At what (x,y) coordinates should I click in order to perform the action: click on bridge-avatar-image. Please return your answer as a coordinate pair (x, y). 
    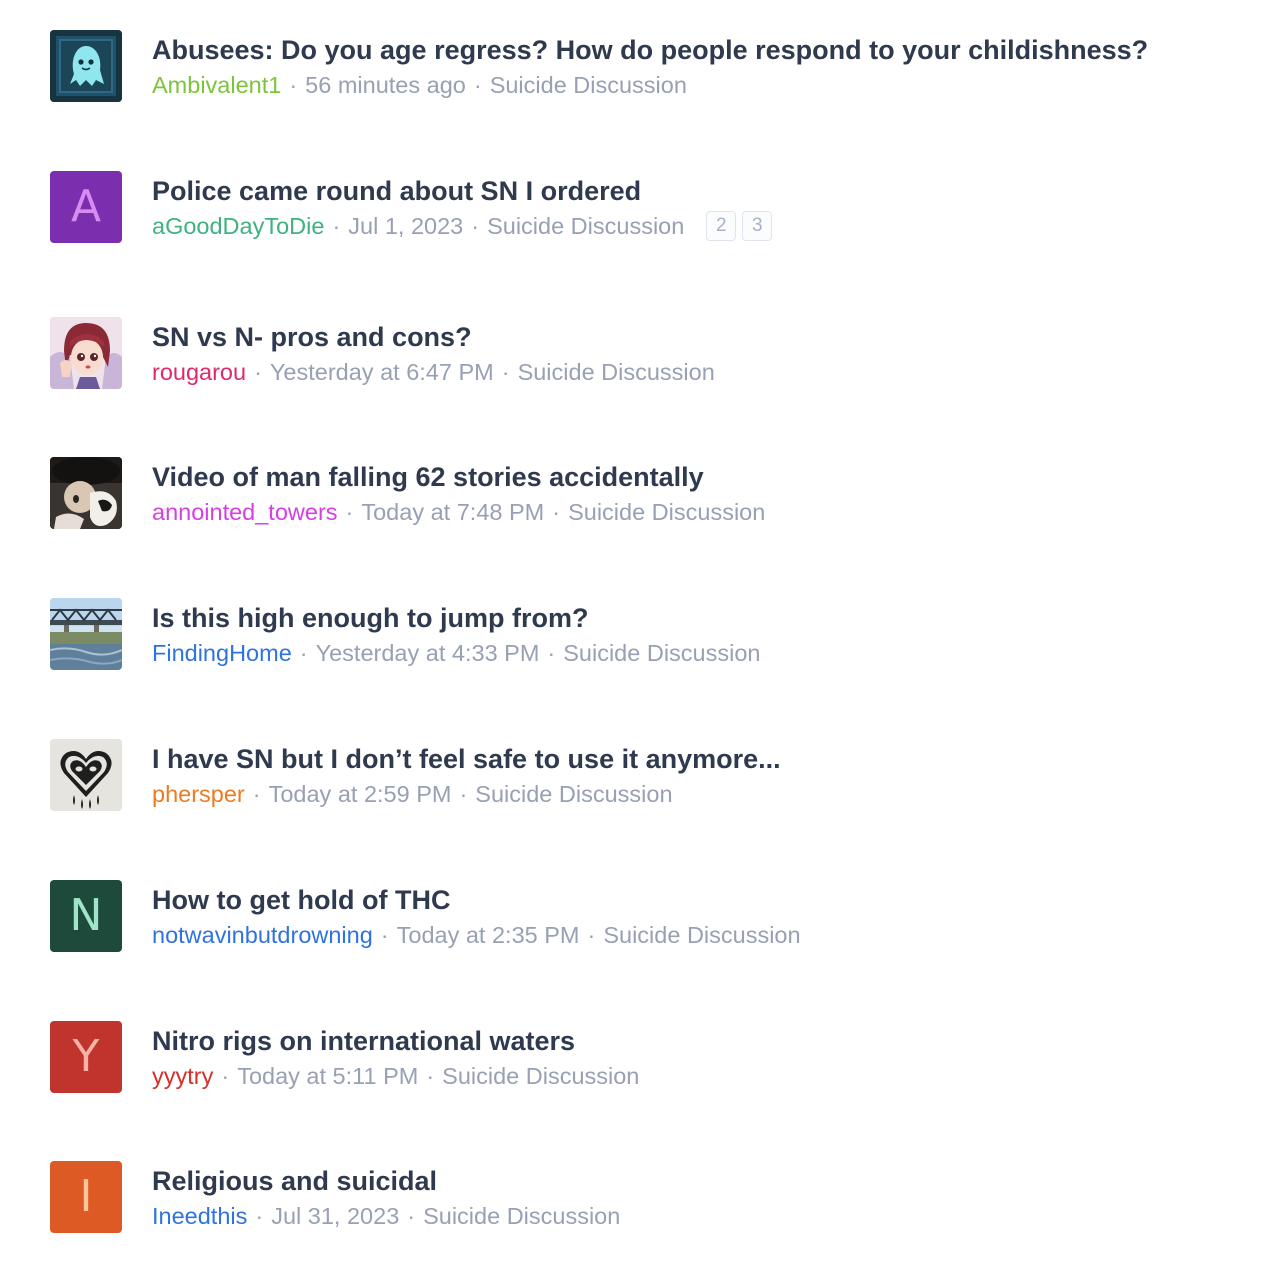
    Looking at the image, I should click on (86, 634).